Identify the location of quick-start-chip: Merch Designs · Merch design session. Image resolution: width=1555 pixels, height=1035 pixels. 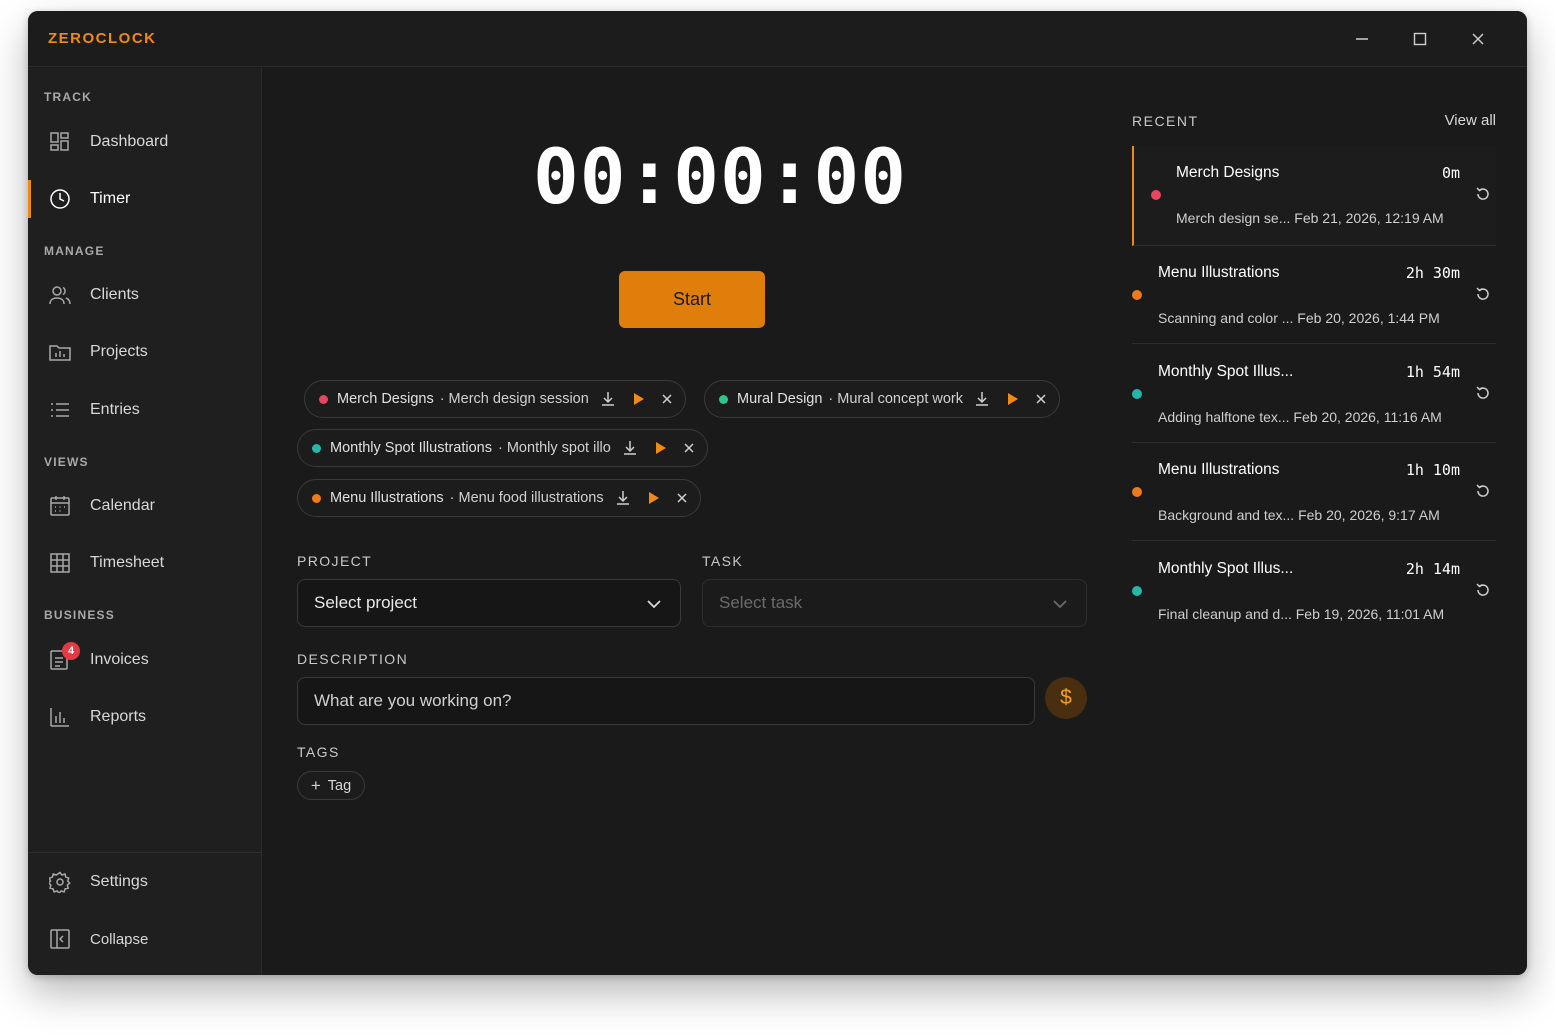
(495, 399).